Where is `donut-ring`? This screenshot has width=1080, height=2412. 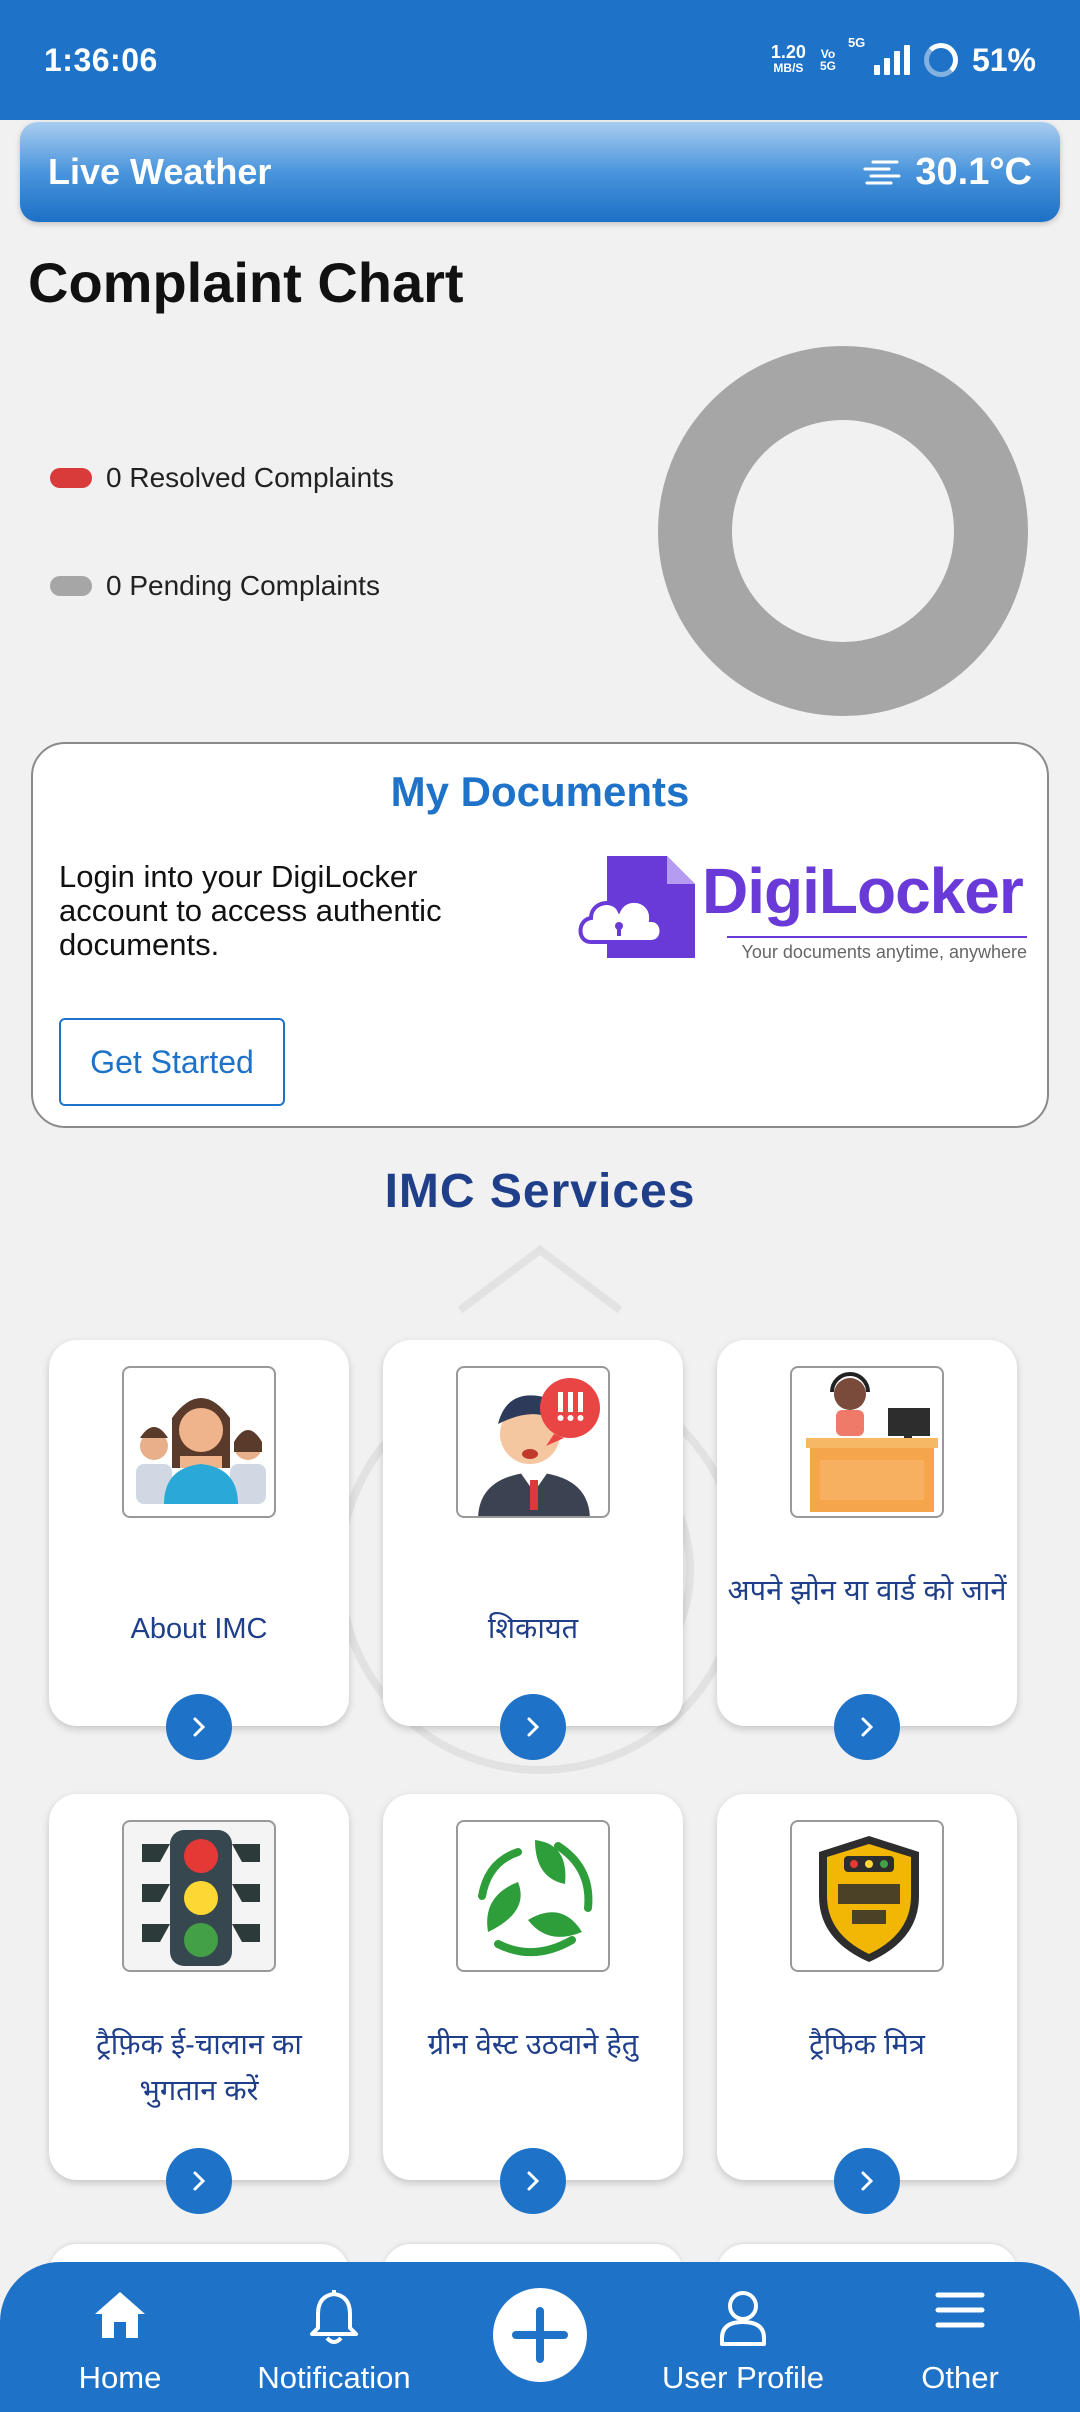 donut-ring is located at coordinates (843, 531).